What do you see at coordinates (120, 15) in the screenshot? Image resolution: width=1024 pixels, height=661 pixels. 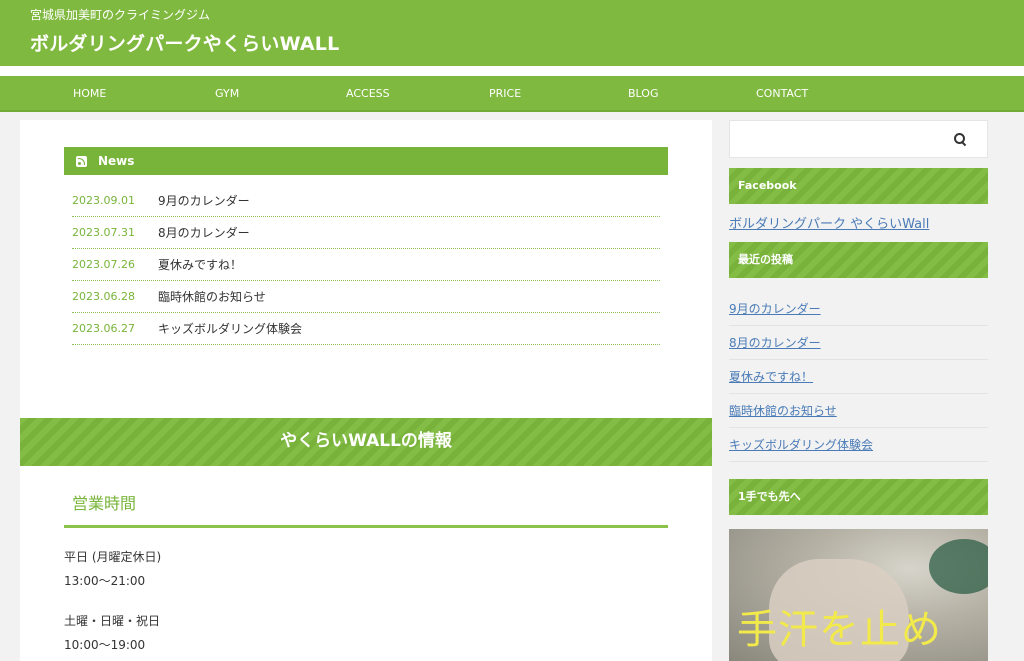 I see `site-tagline: 宮城県加美町のクライミングジム` at bounding box center [120, 15].